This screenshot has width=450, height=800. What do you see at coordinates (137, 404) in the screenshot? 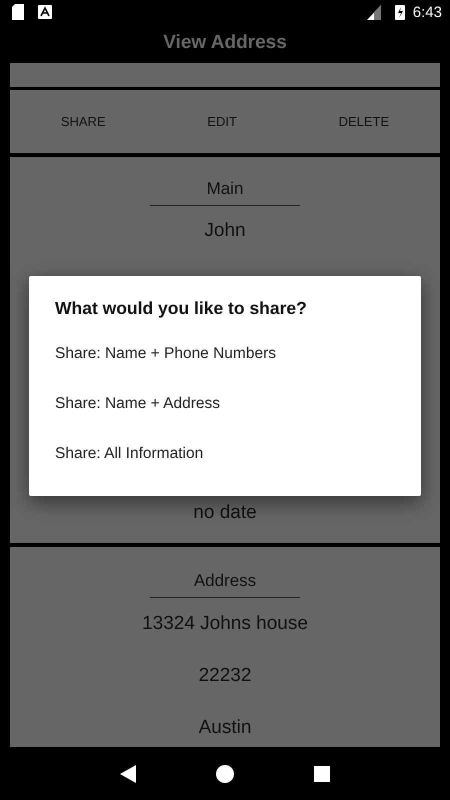
I see `share-option: Share: Name + Address` at bounding box center [137, 404].